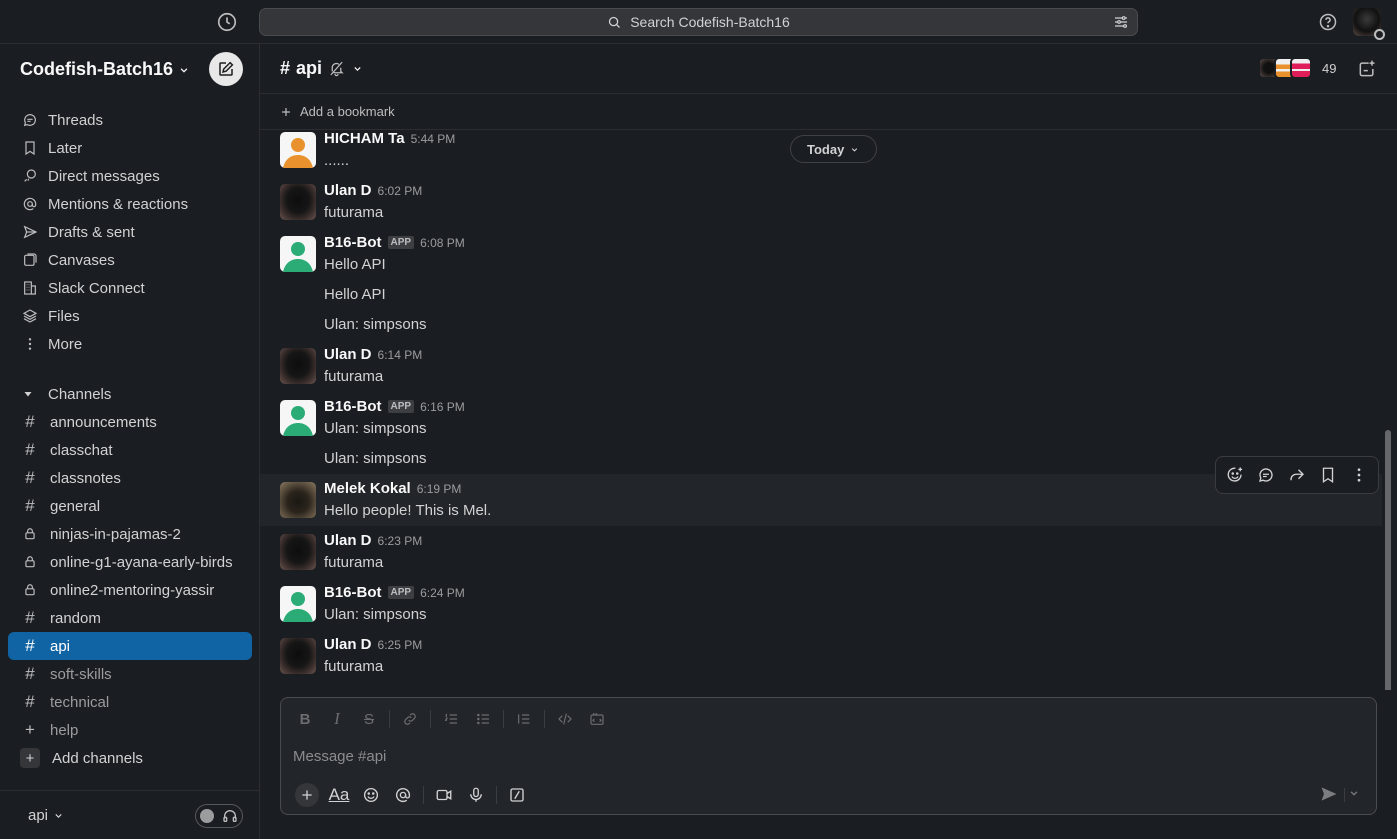 The height and width of the screenshot is (839, 1397). I want to click on sidebar-item-canvases: Canvases, so click(130, 260).